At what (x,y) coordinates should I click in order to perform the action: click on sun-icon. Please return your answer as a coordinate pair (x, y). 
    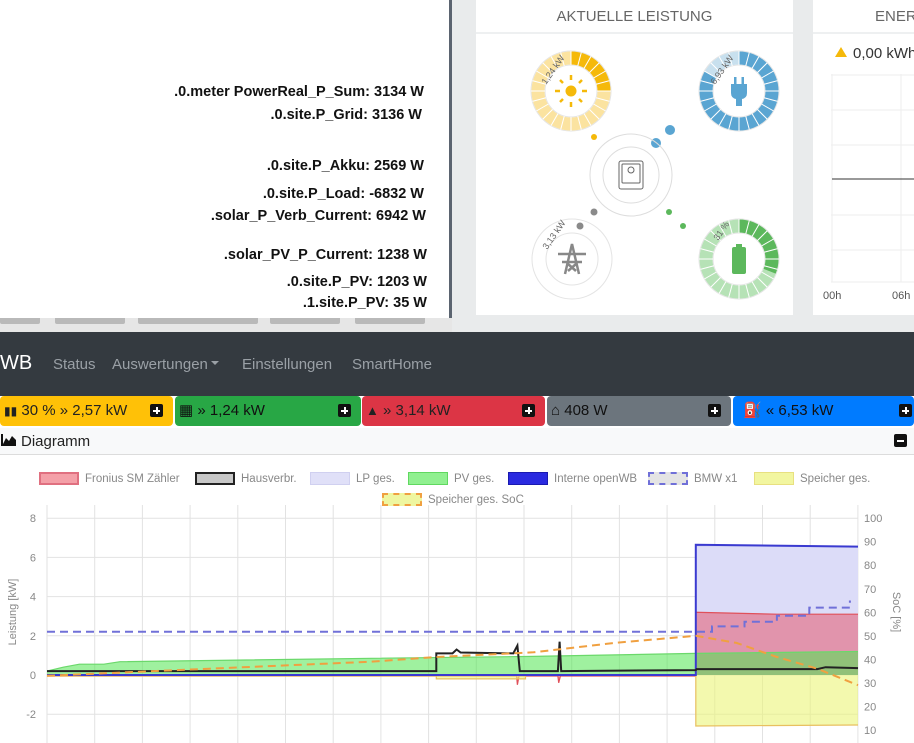
    Looking at the image, I should click on (571, 91).